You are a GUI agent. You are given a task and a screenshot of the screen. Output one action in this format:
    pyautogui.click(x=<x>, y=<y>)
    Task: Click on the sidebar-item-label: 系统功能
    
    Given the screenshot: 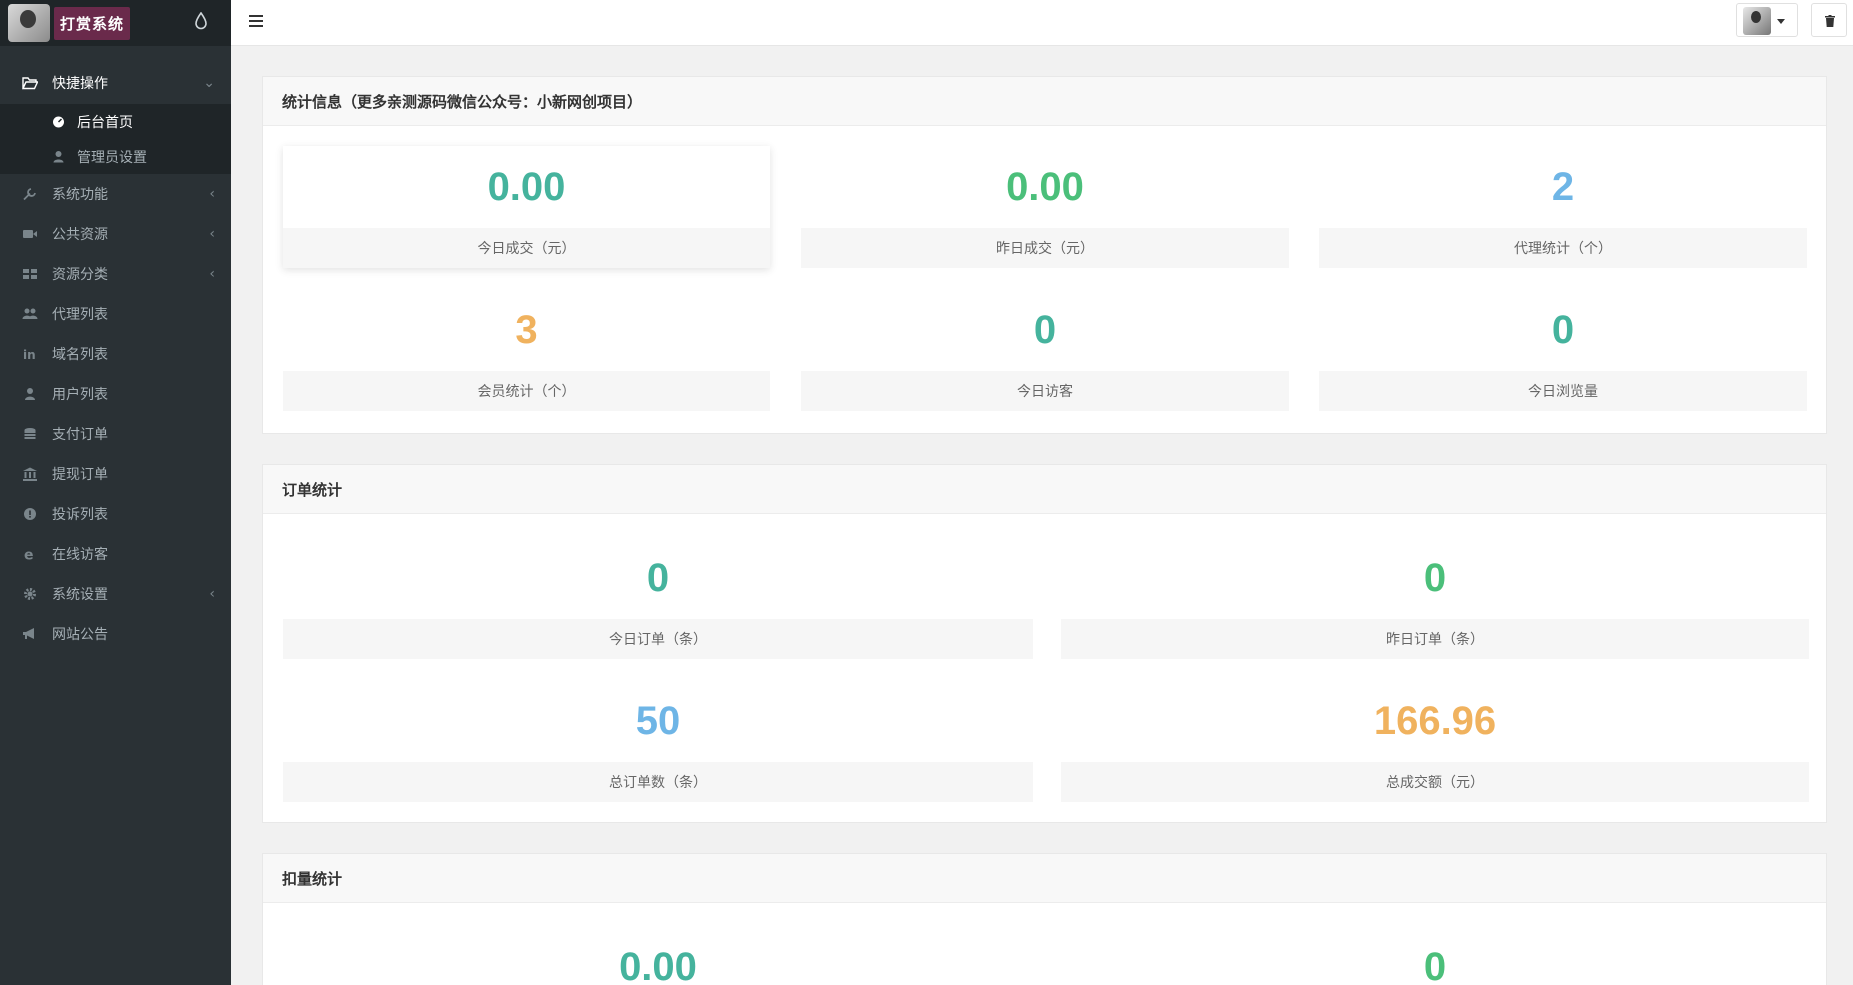 What is the action you would take?
    pyautogui.click(x=80, y=195)
    